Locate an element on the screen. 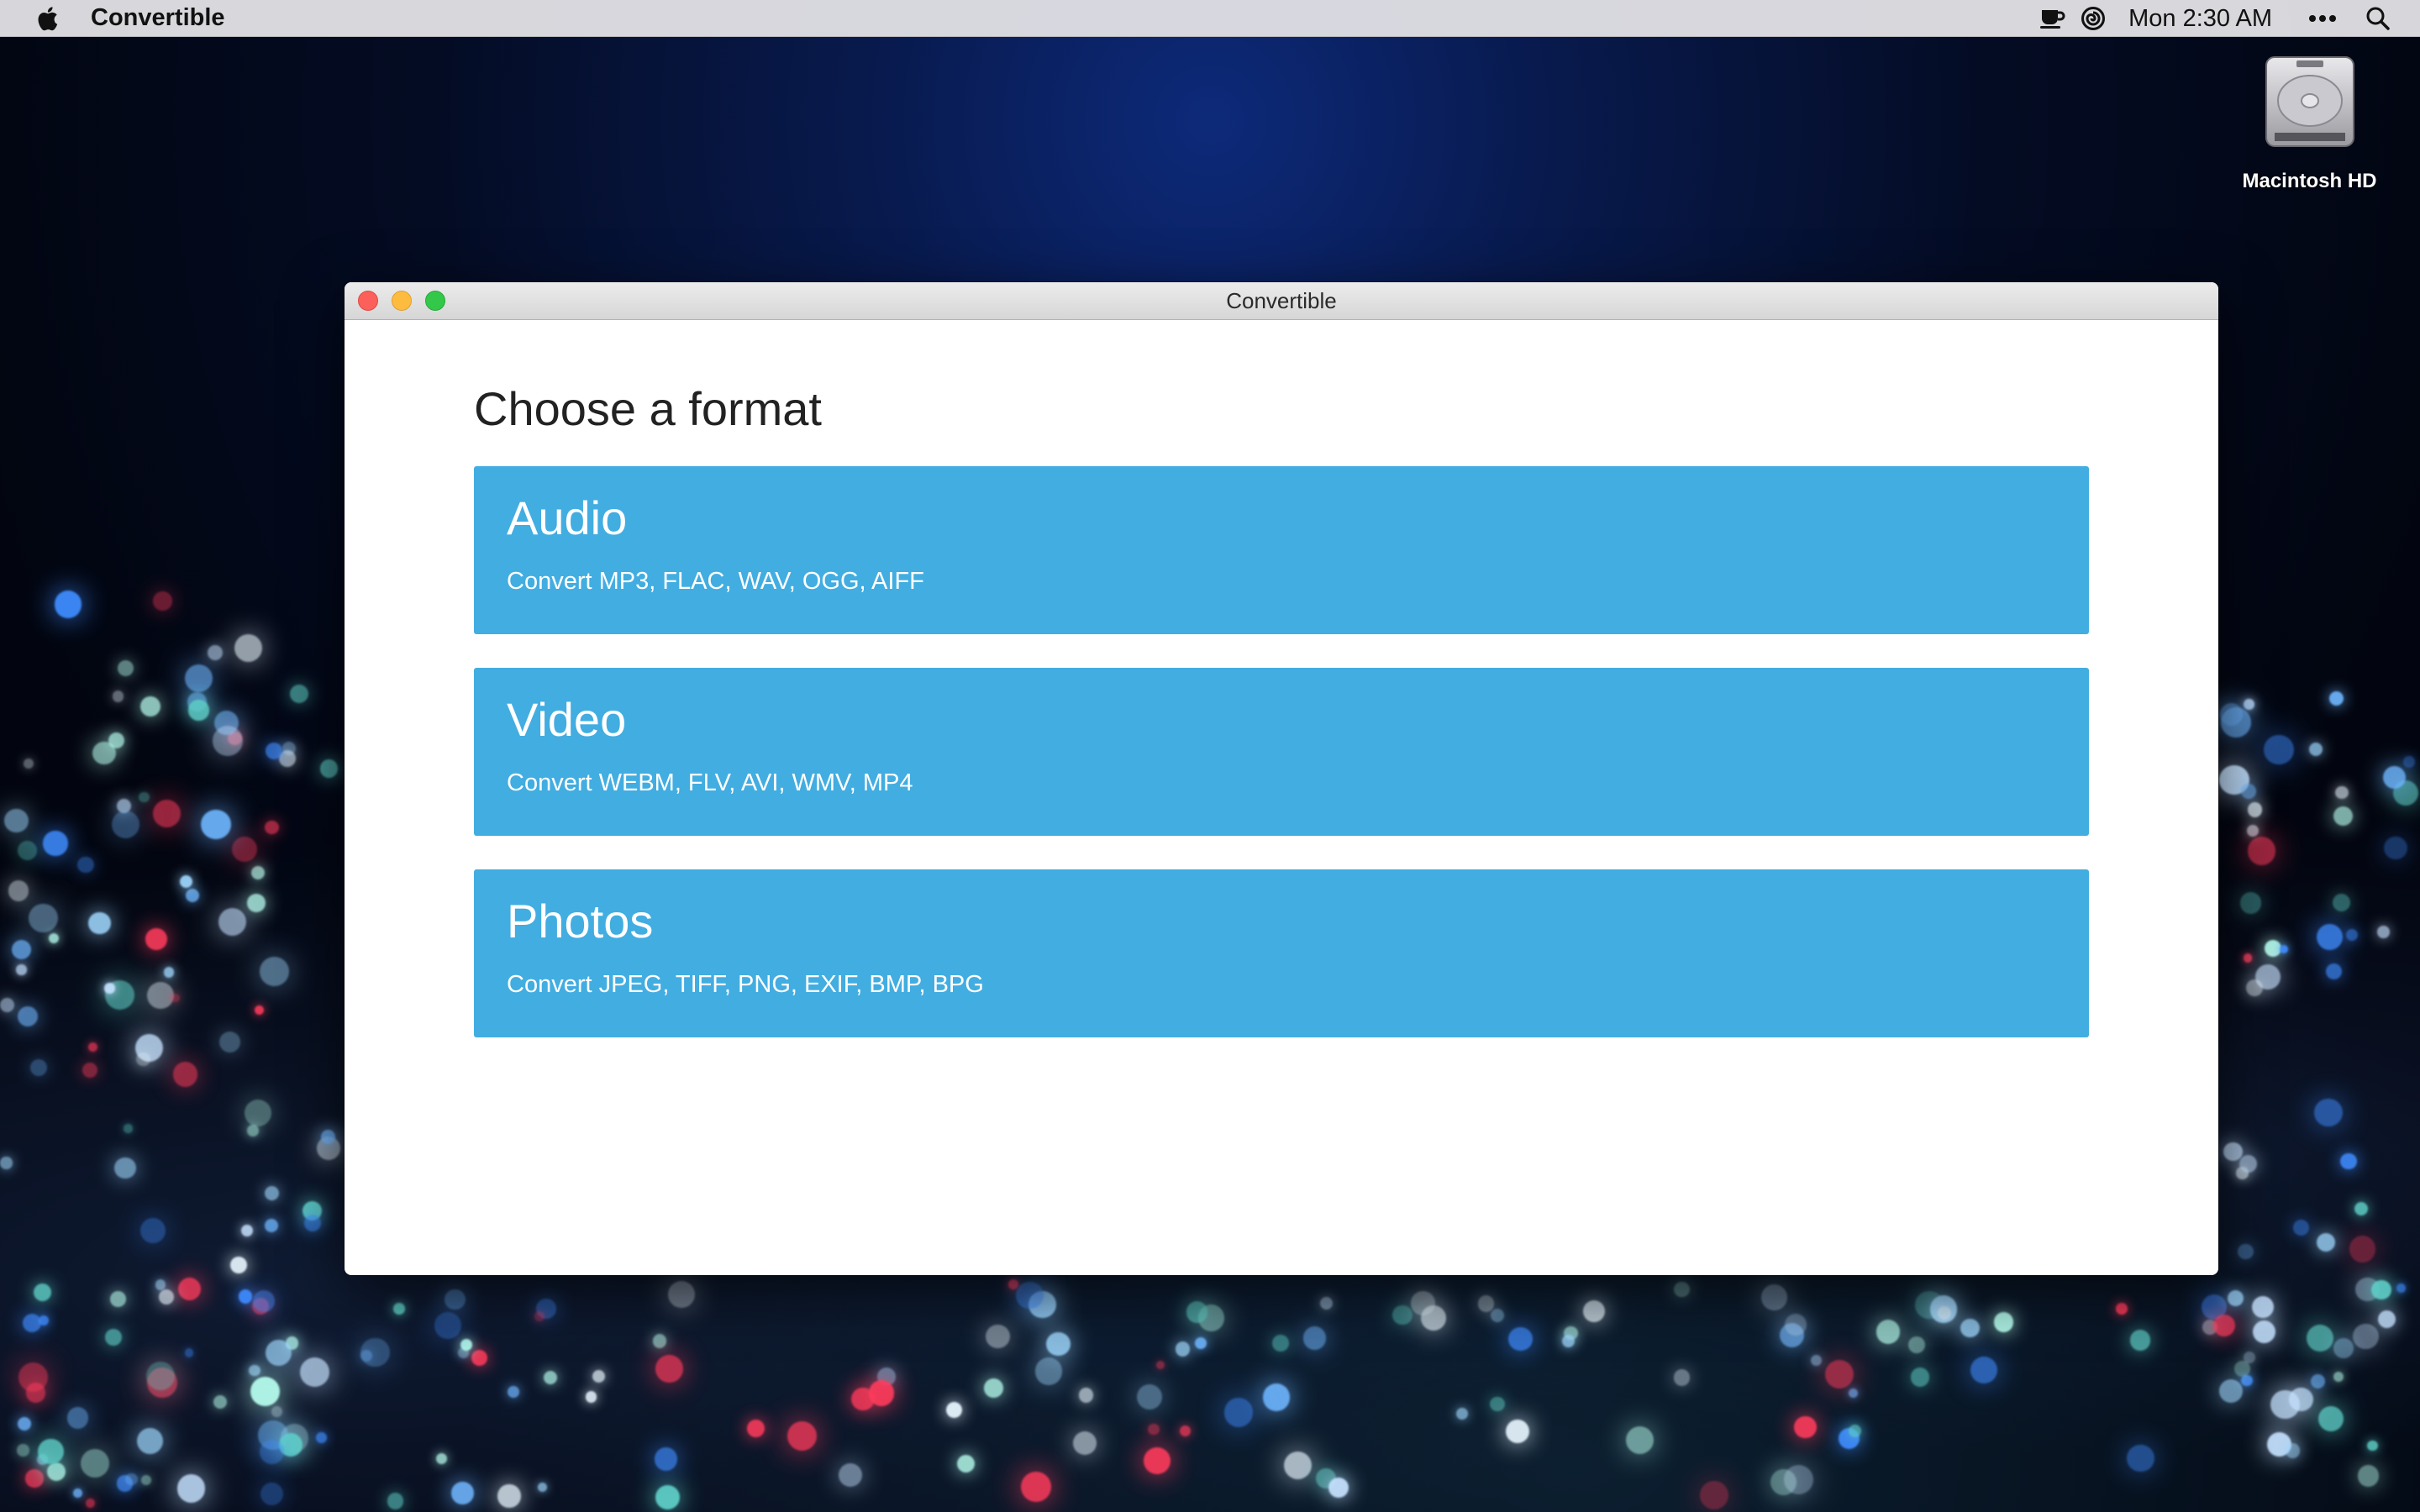 The height and width of the screenshot is (1512, 2420). audio-format-card: Audio Convert MP3, FLAC, WAV, OGG, AIFF is located at coordinates (1282, 550).